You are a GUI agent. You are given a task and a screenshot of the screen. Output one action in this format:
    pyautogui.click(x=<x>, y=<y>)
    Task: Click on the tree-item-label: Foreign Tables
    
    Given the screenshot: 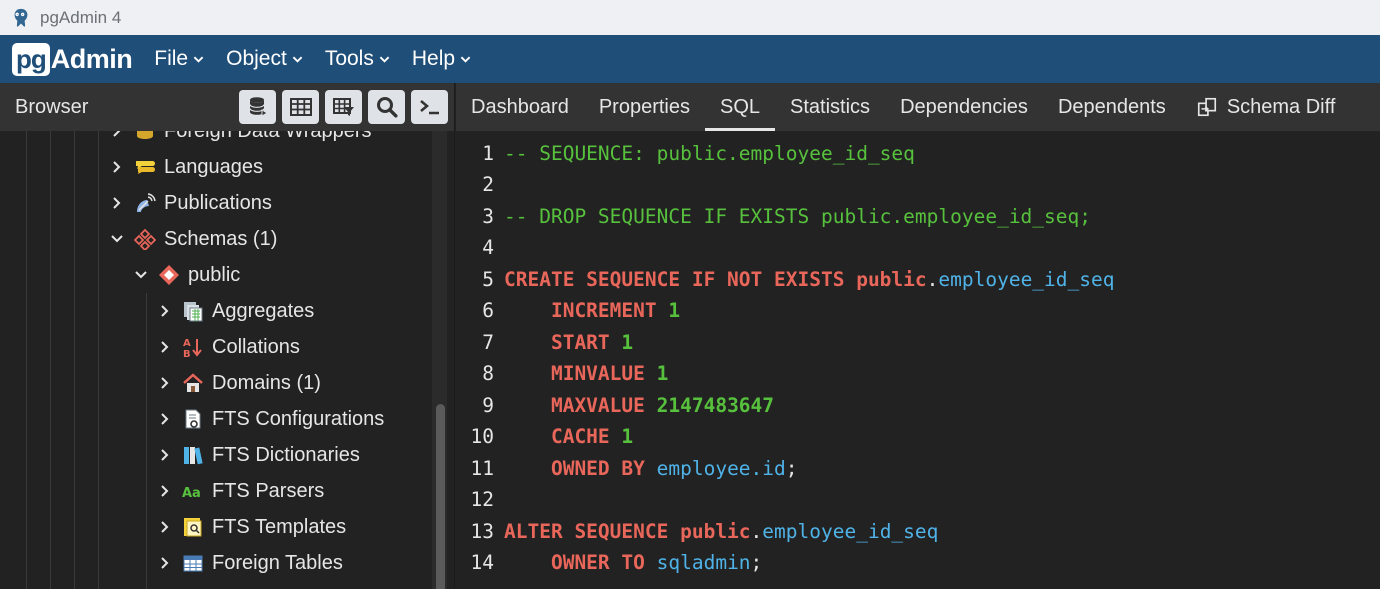 What is the action you would take?
    pyautogui.click(x=277, y=562)
    